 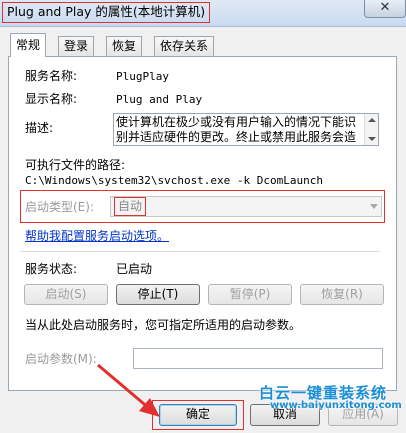 What do you see at coordinates (336, 405) in the screenshot?
I see `watermark-url: www.baiyunxitong.com` at bounding box center [336, 405].